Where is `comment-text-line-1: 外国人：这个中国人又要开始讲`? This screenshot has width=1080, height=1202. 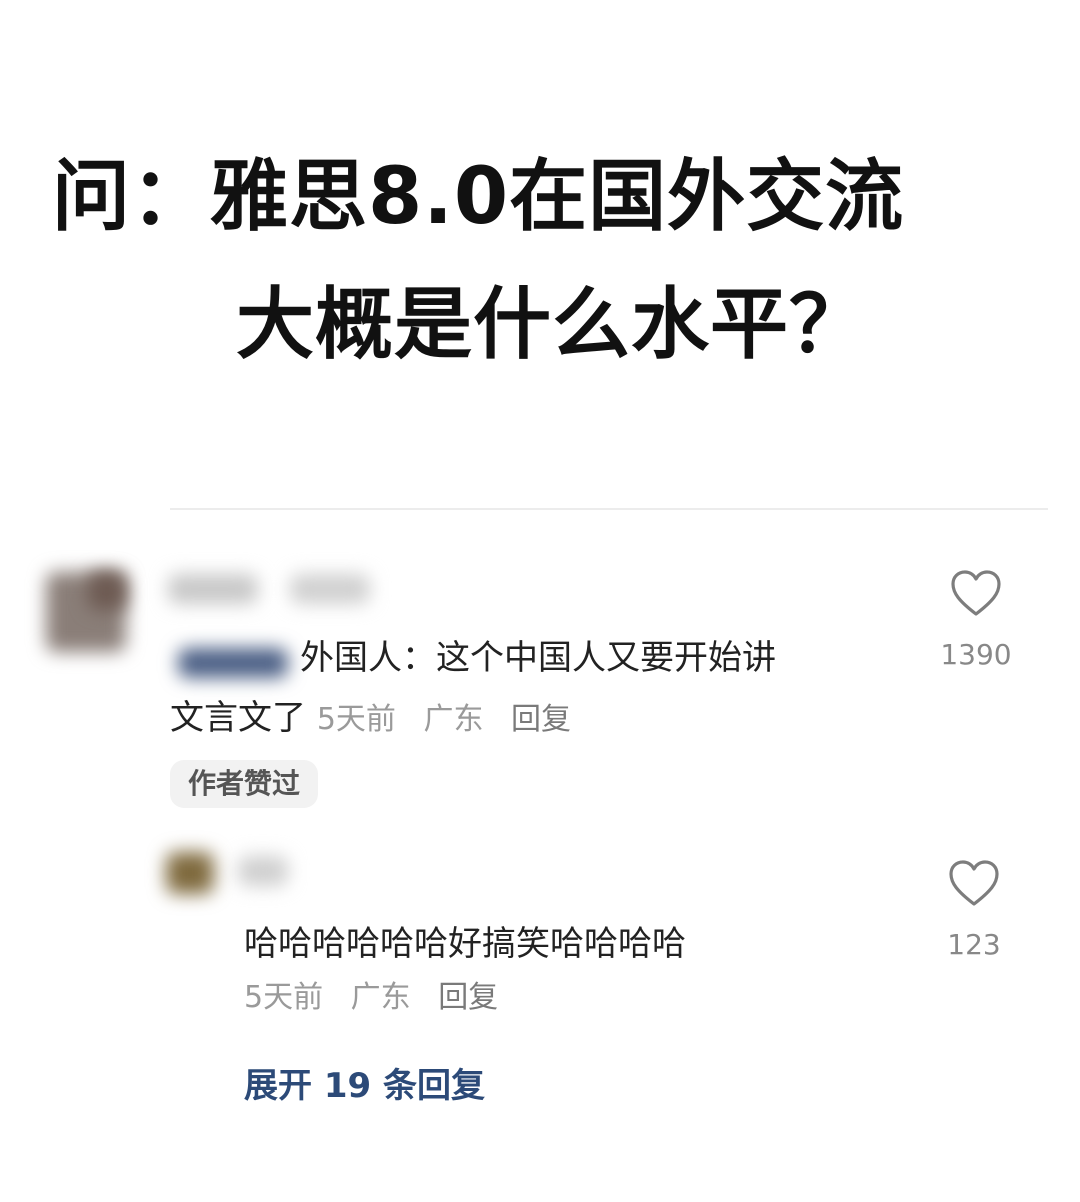
comment-text-line-1: 外国人：这个中国人又要开始讲 is located at coordinates (538, 658).